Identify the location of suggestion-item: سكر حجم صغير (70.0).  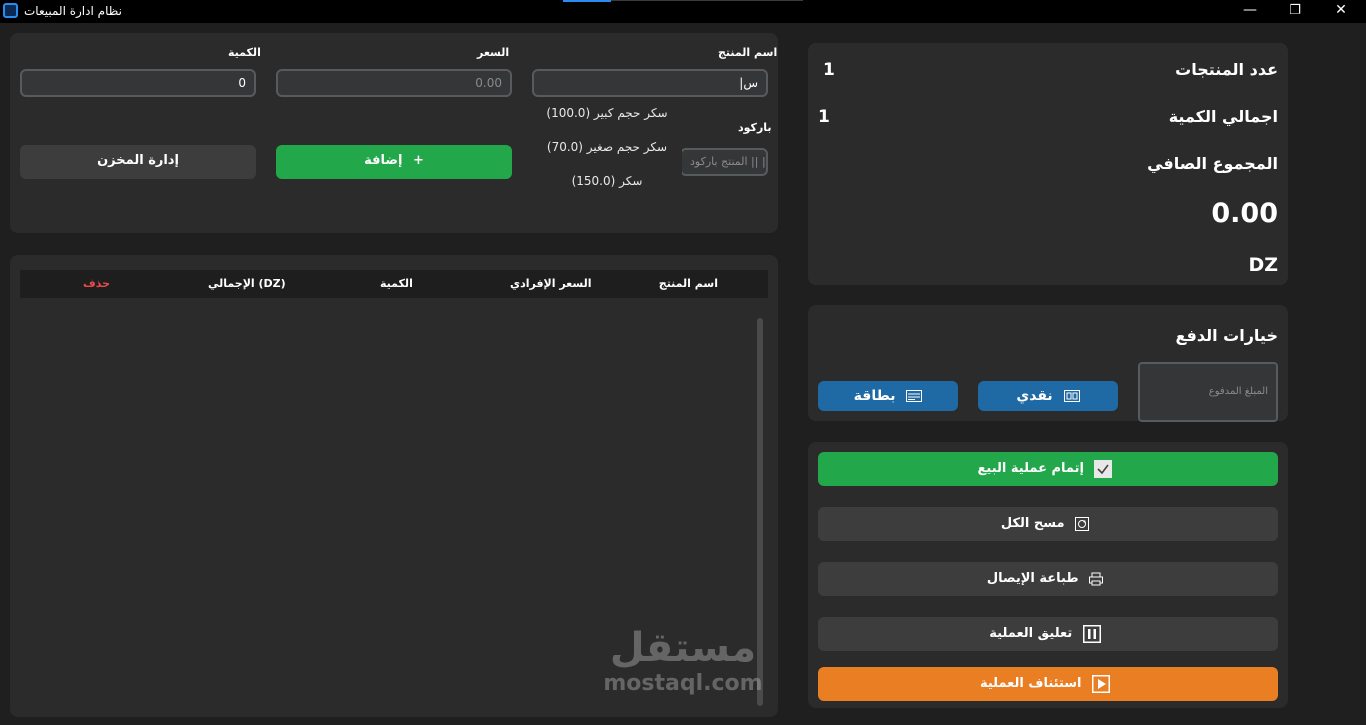
(607, 147).